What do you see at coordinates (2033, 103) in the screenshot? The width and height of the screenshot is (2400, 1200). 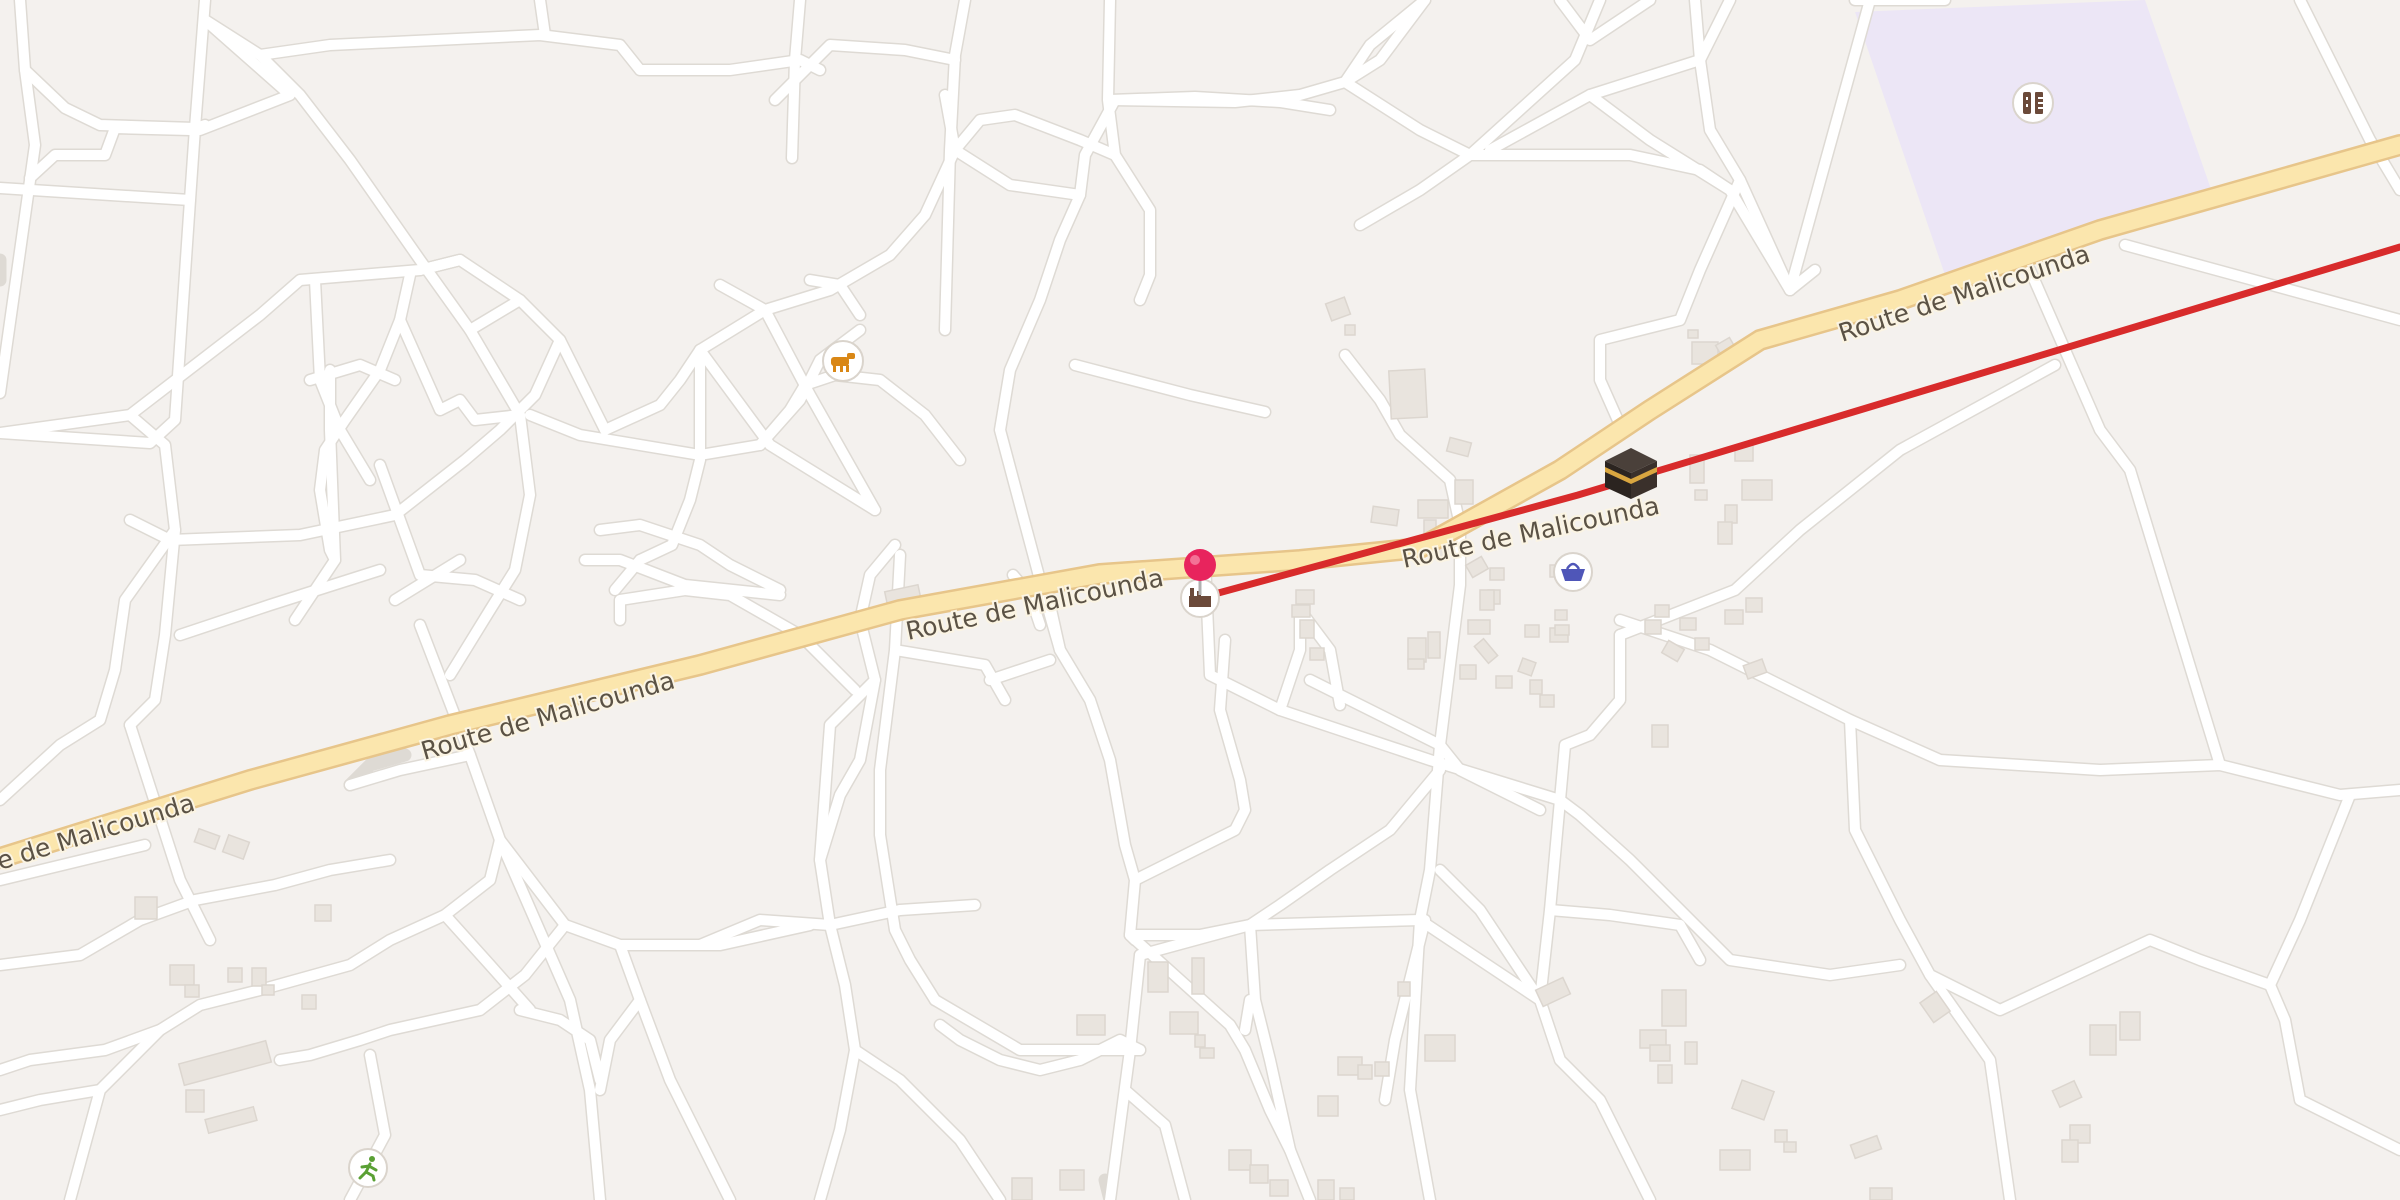 I see `poi-school` at bounding box center [2033, 103].